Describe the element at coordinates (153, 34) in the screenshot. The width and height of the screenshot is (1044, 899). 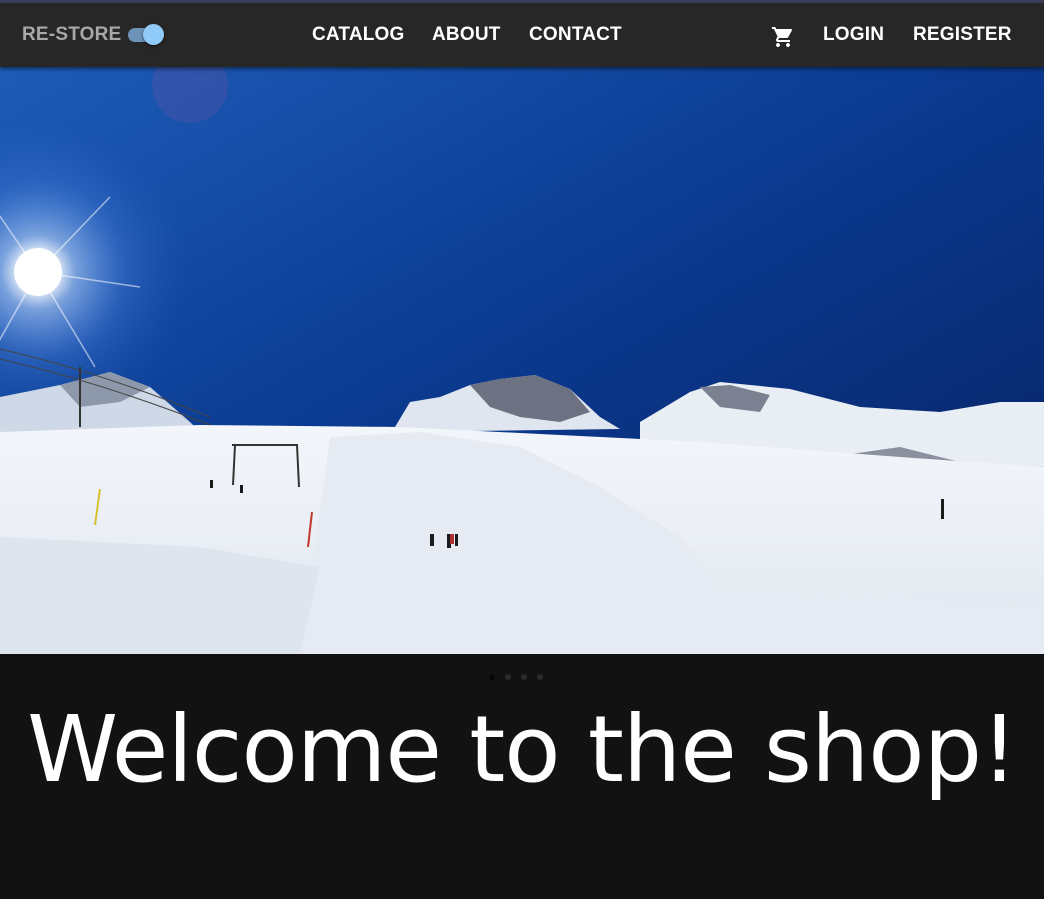
I see `switch-thumb` at that location.